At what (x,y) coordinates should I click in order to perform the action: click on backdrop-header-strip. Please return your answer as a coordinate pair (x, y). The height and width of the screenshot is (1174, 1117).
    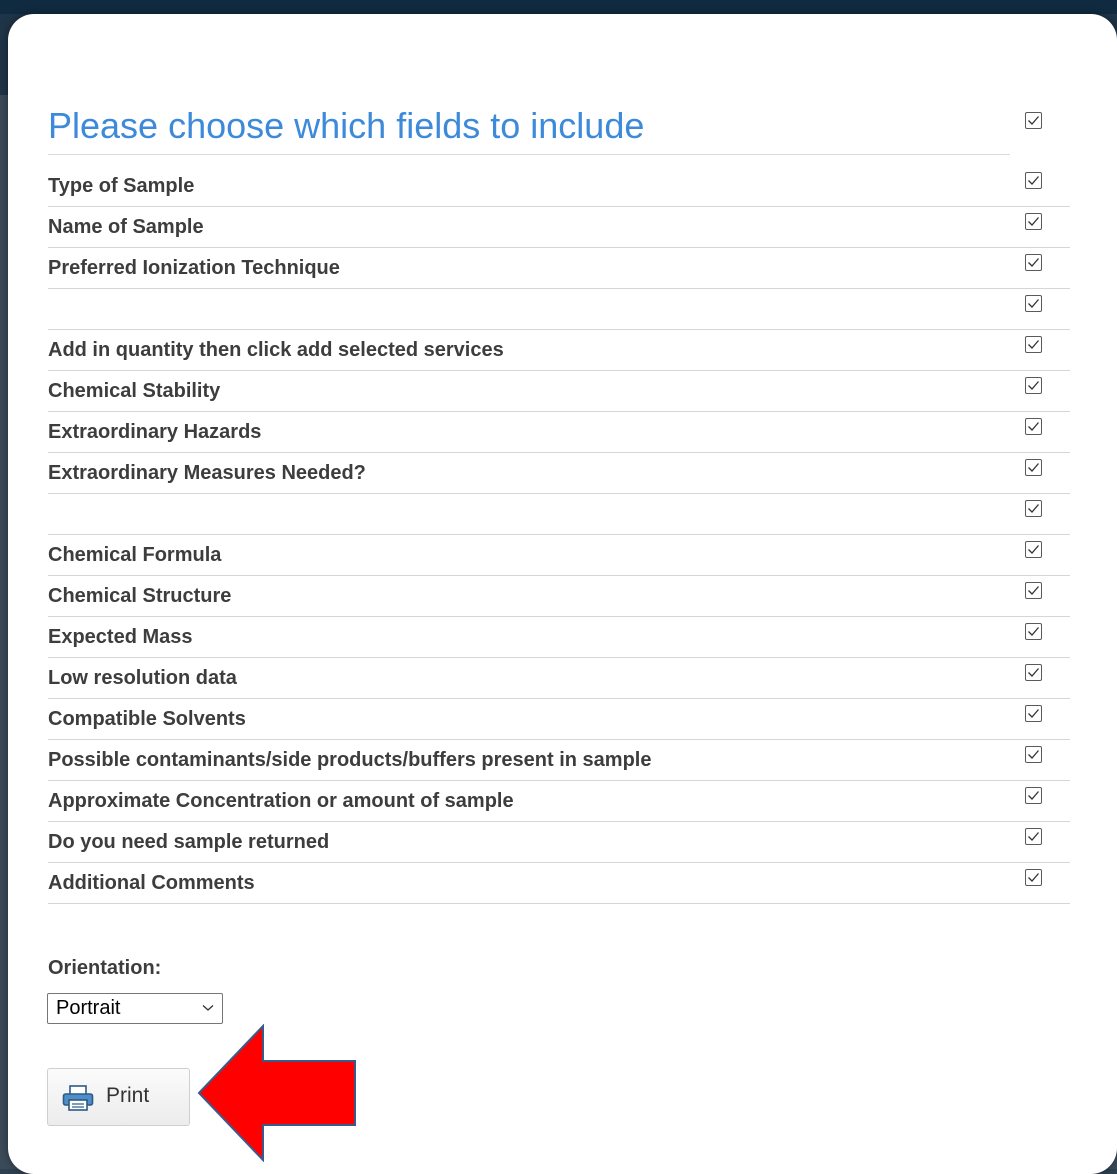
    Looking at the image, I should click on (558, 7).